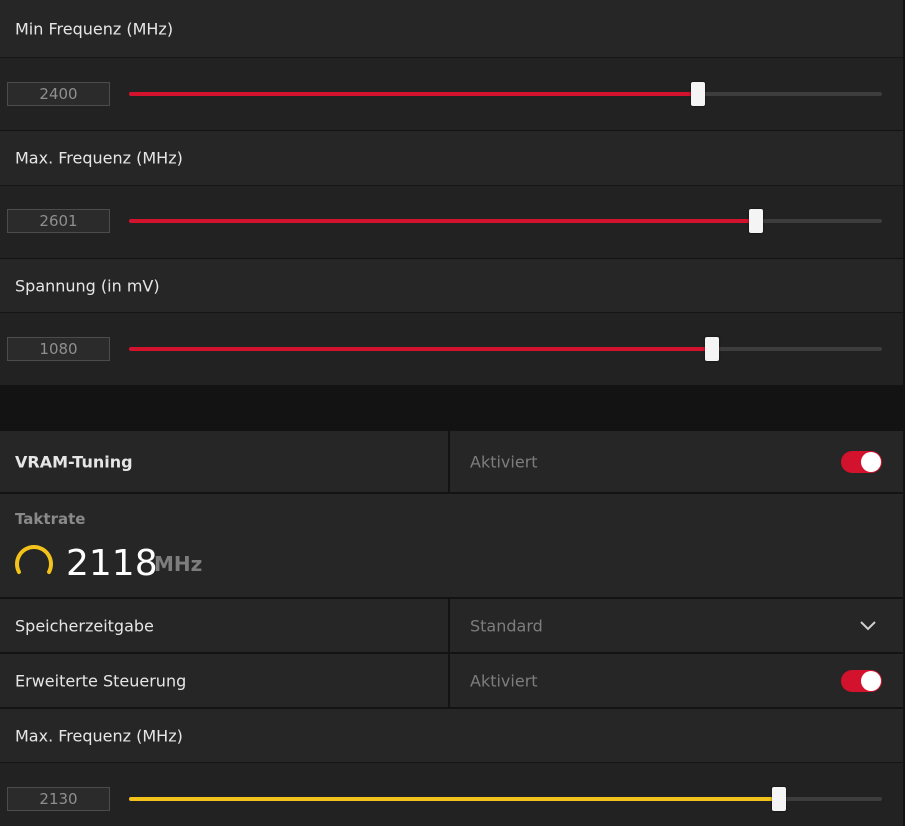  I want to click on min-freq-slider-fill, so click(413, 94).